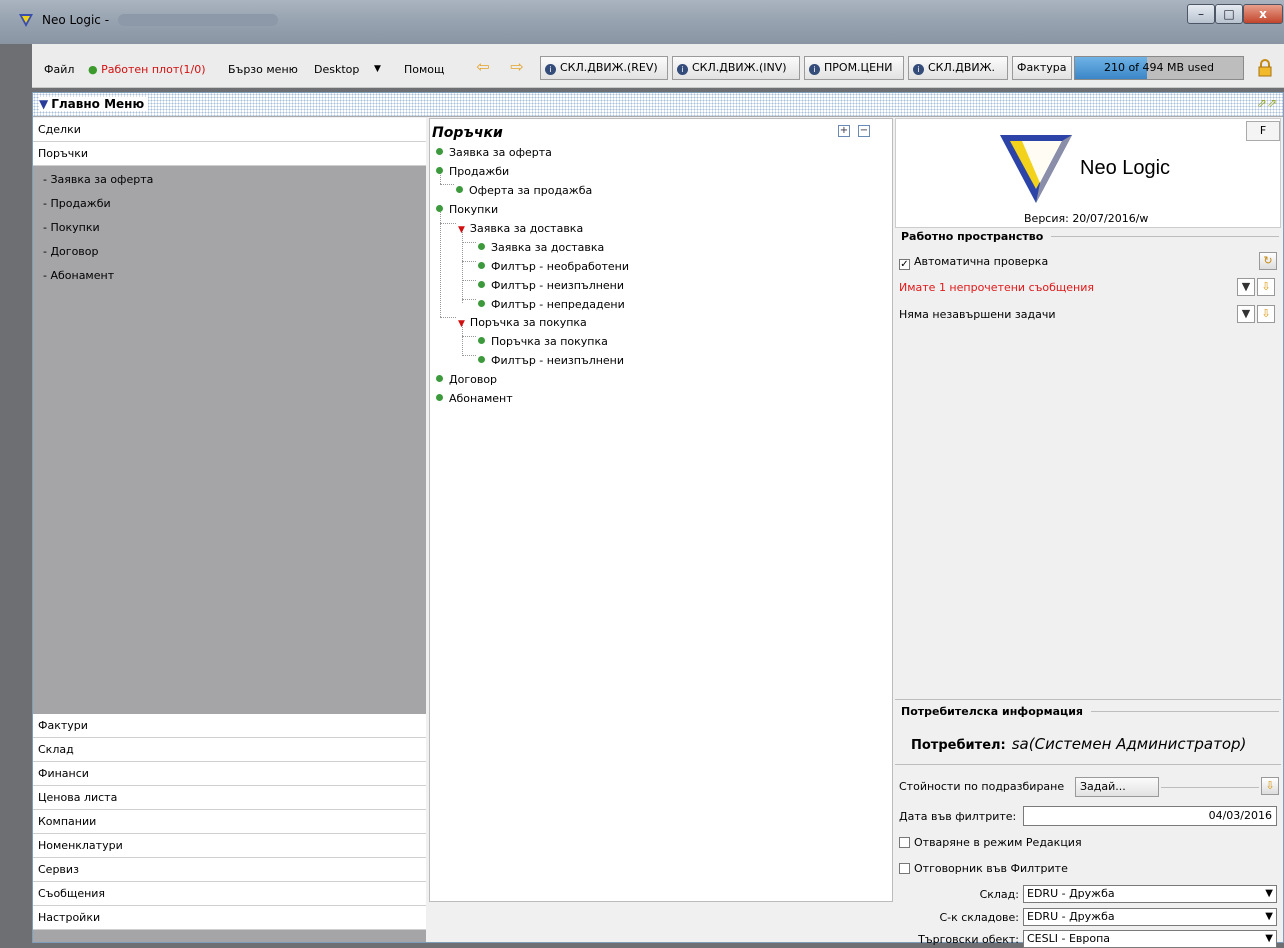  Describe the element at coordinates (1078, 744) in the screenshot. I see `user-info: Потребител: sa(Системен Администратор)` at that location.